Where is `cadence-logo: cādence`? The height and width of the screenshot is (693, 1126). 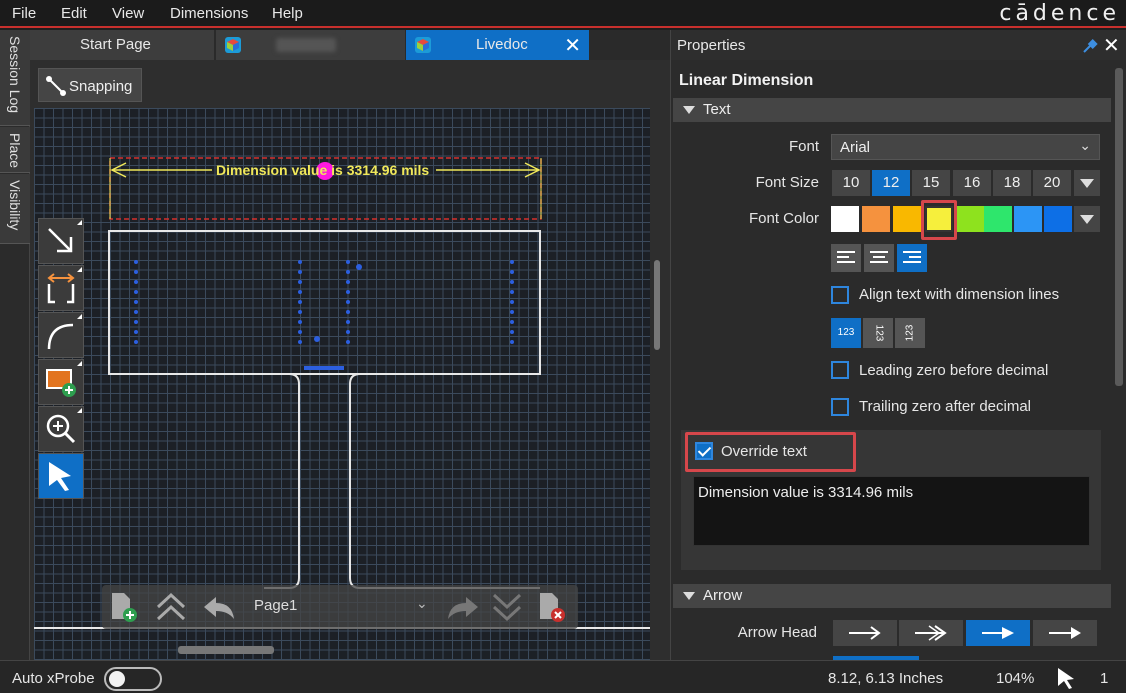 cadence-logo: cādence is located at coordinates (1059, 13).